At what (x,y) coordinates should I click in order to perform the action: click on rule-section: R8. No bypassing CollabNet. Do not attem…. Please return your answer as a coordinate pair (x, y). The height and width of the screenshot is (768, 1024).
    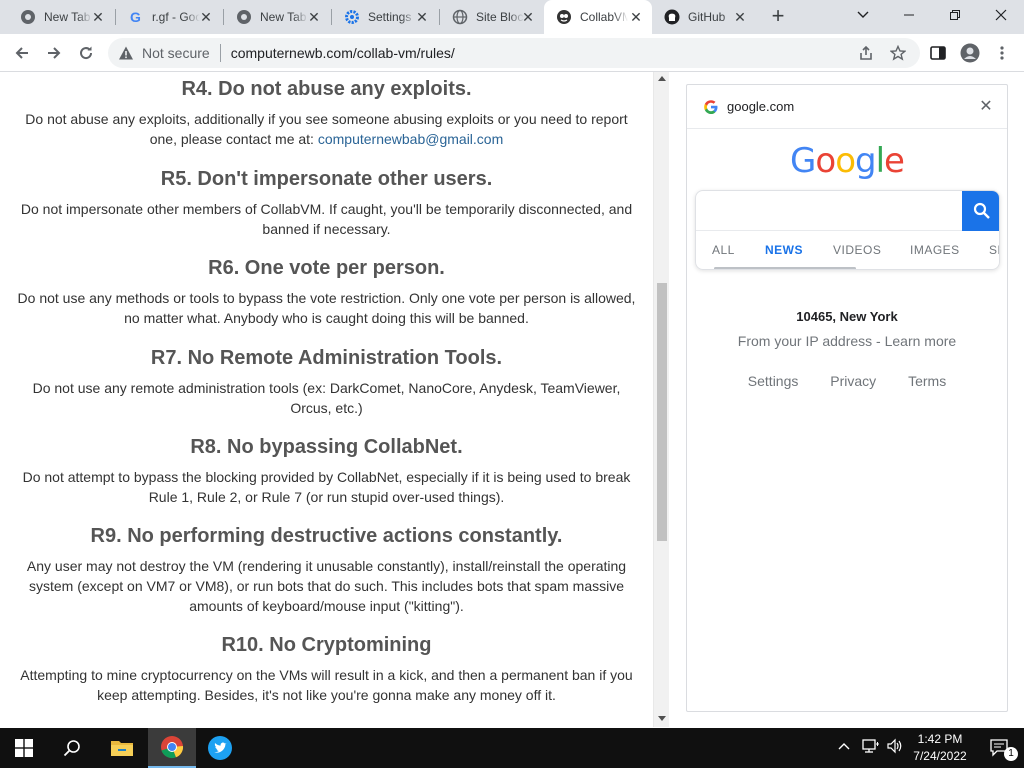
    Looking at the image, I should click on (326, 471).